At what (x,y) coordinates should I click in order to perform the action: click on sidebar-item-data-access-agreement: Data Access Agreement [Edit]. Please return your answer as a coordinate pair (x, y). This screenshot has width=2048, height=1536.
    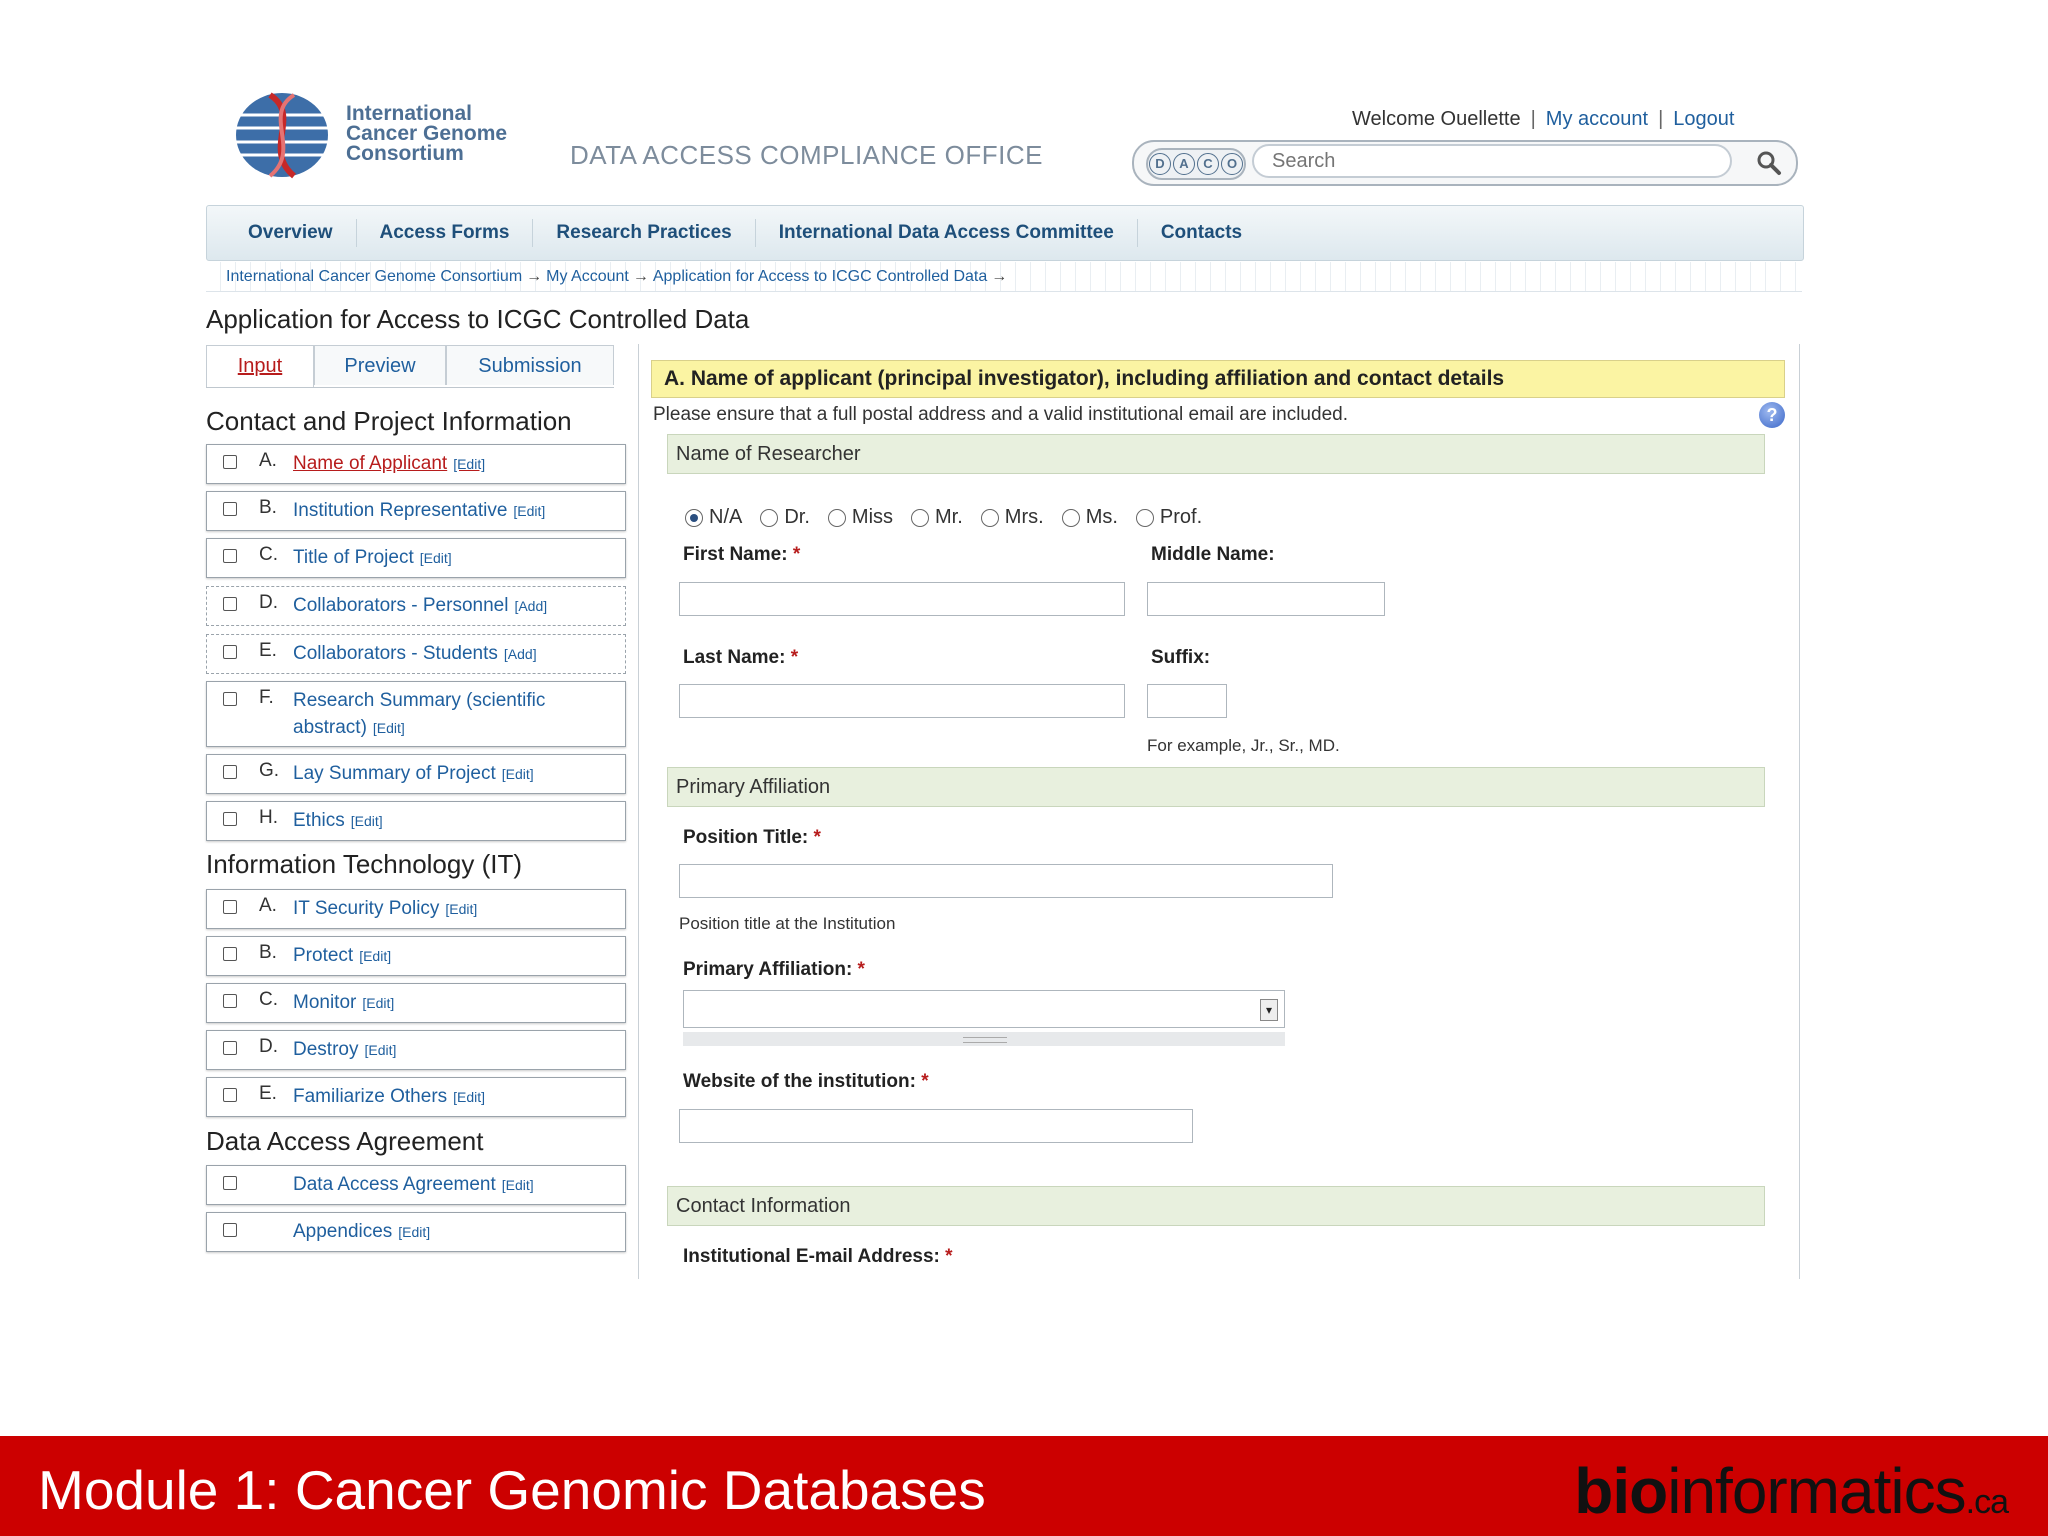
    Looking at the image, I should click on (416, 1185).